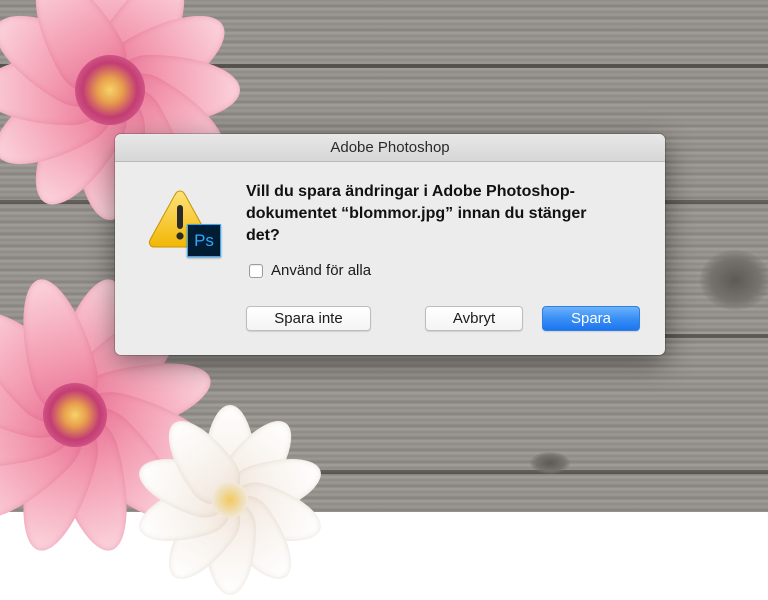  What do you see at coordinates (204, 240) in the screenshot?
I see `photoshop-app-icon: Ps` at bounding box center [204, 240].